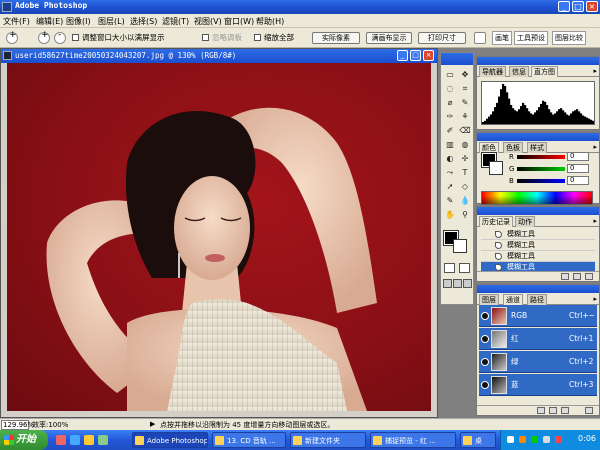  I want to click on menu-image: 图像(I), so click(78, 21).